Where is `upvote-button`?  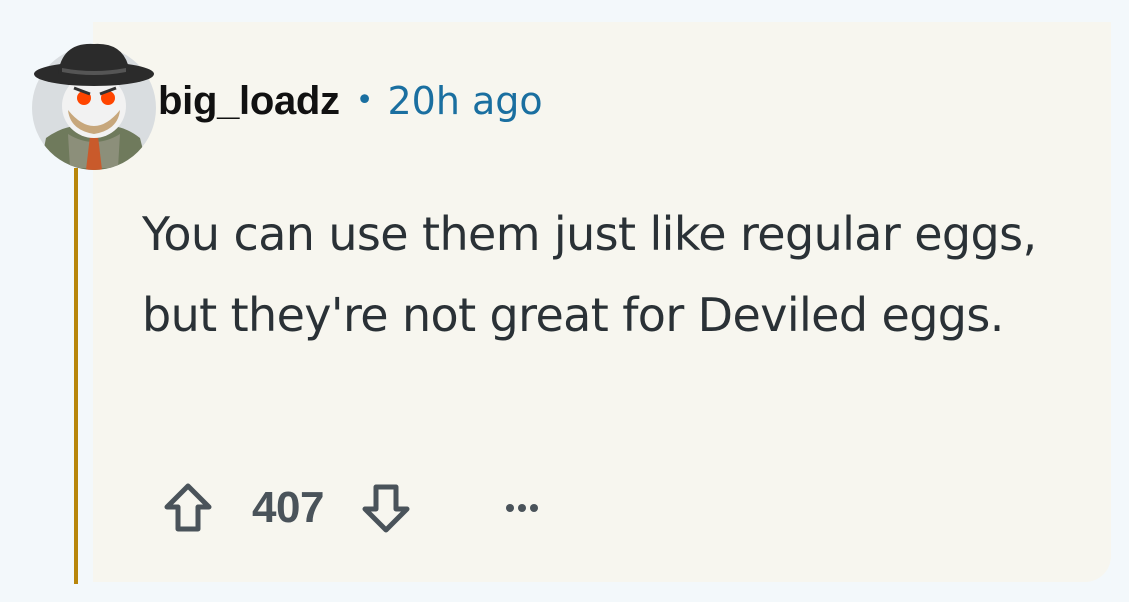
upvote-button is located at coordinates (188, 508).